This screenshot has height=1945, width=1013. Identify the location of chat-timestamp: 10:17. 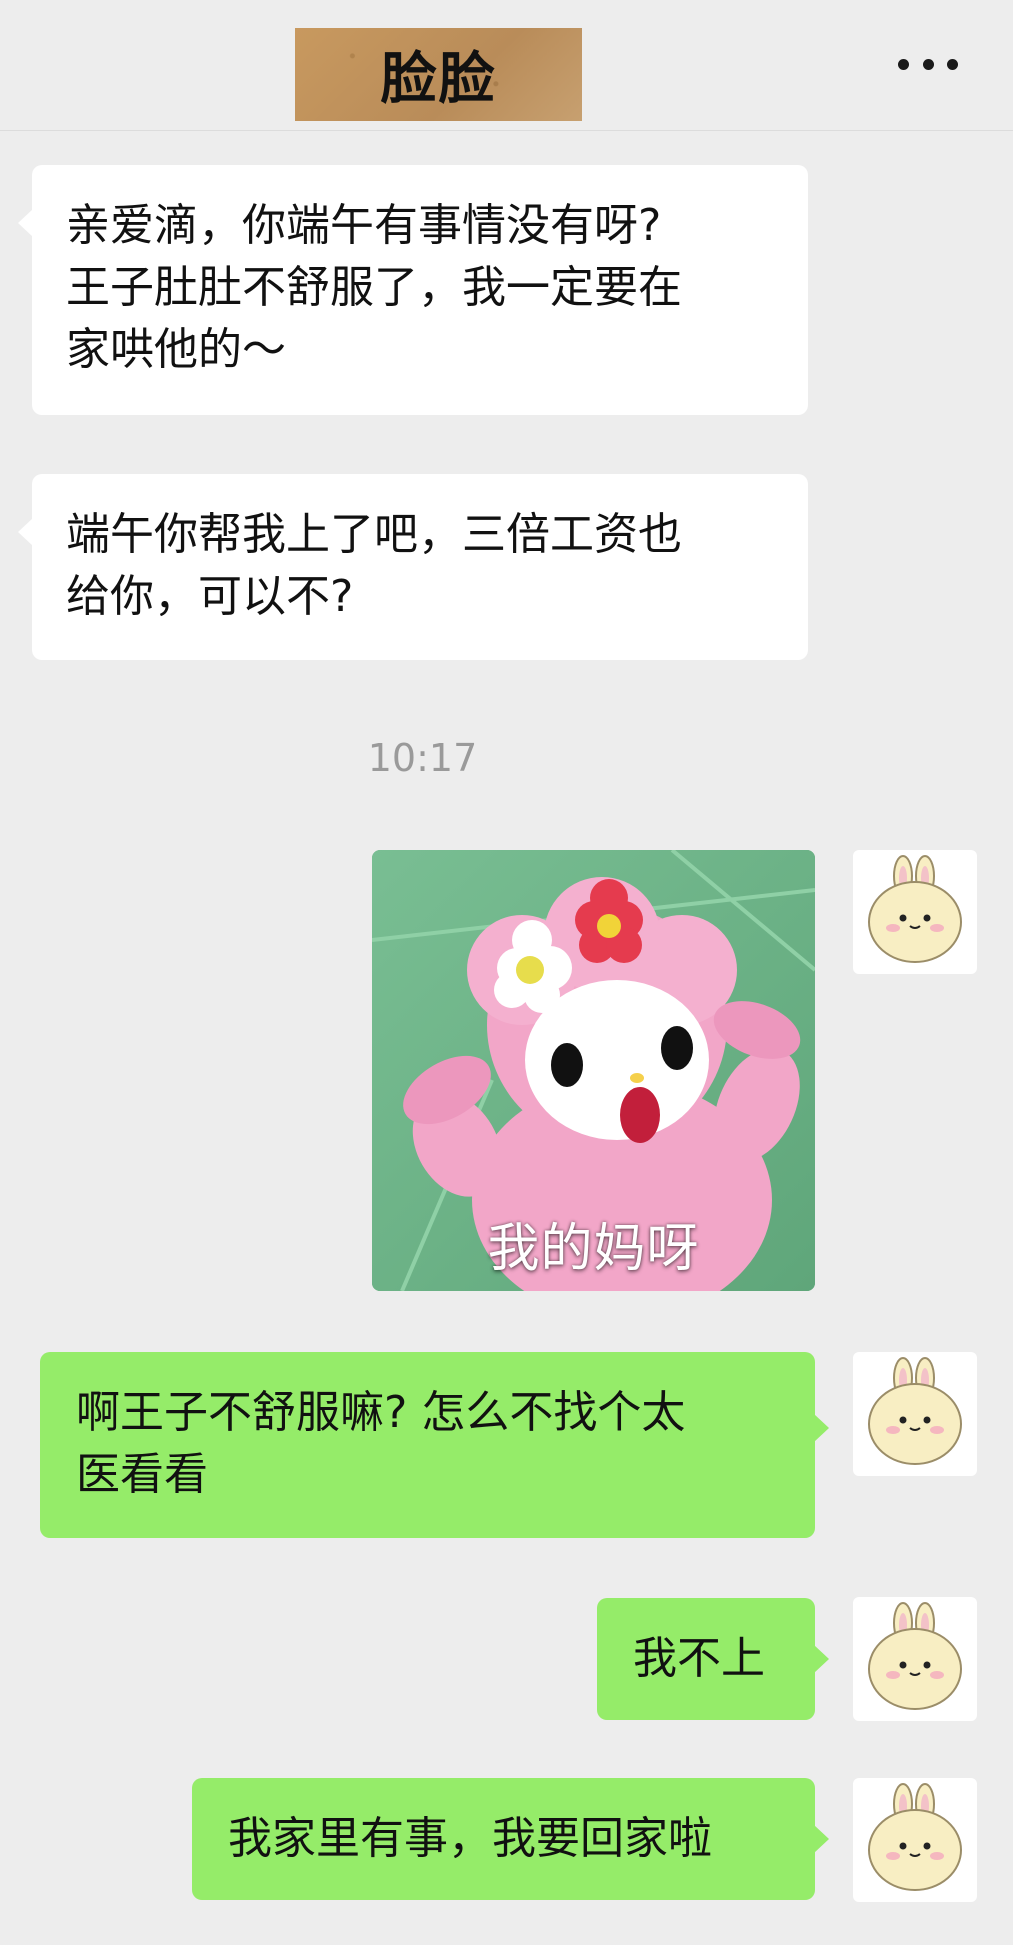
(422, 758).